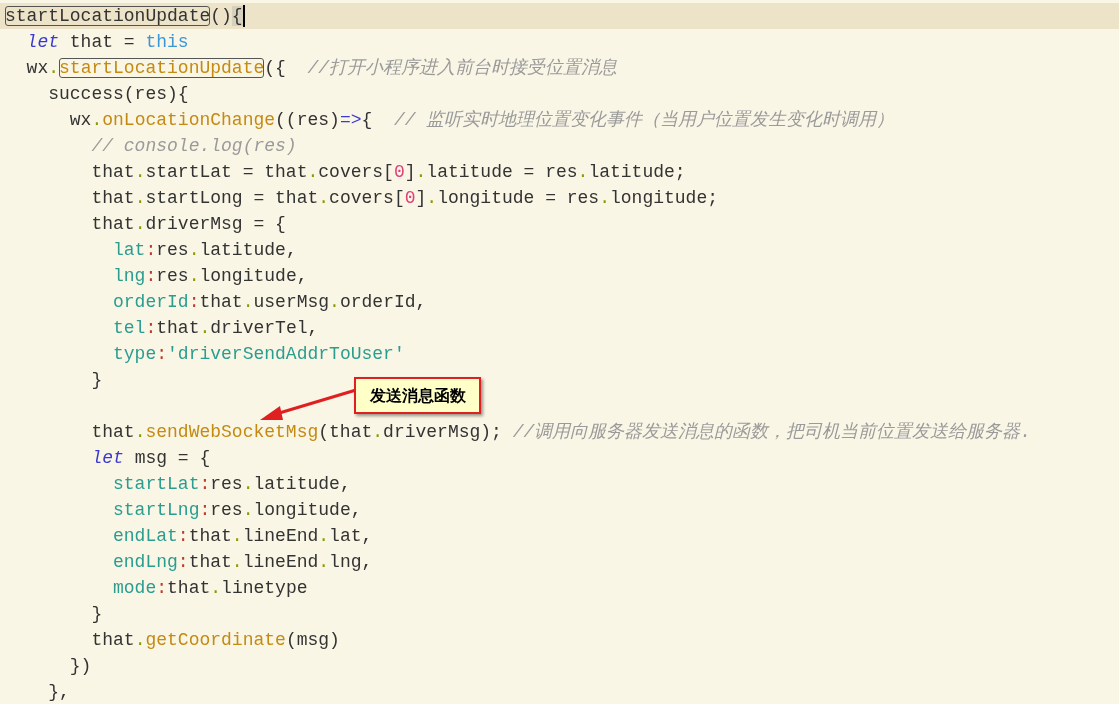 The width and height of the screenshot is (1119, 704). What do you see at coordinates (215, 640) in the screenshot?
I see `code-line: that.getCoordinate(msg)` at bounding box center [215, 640].